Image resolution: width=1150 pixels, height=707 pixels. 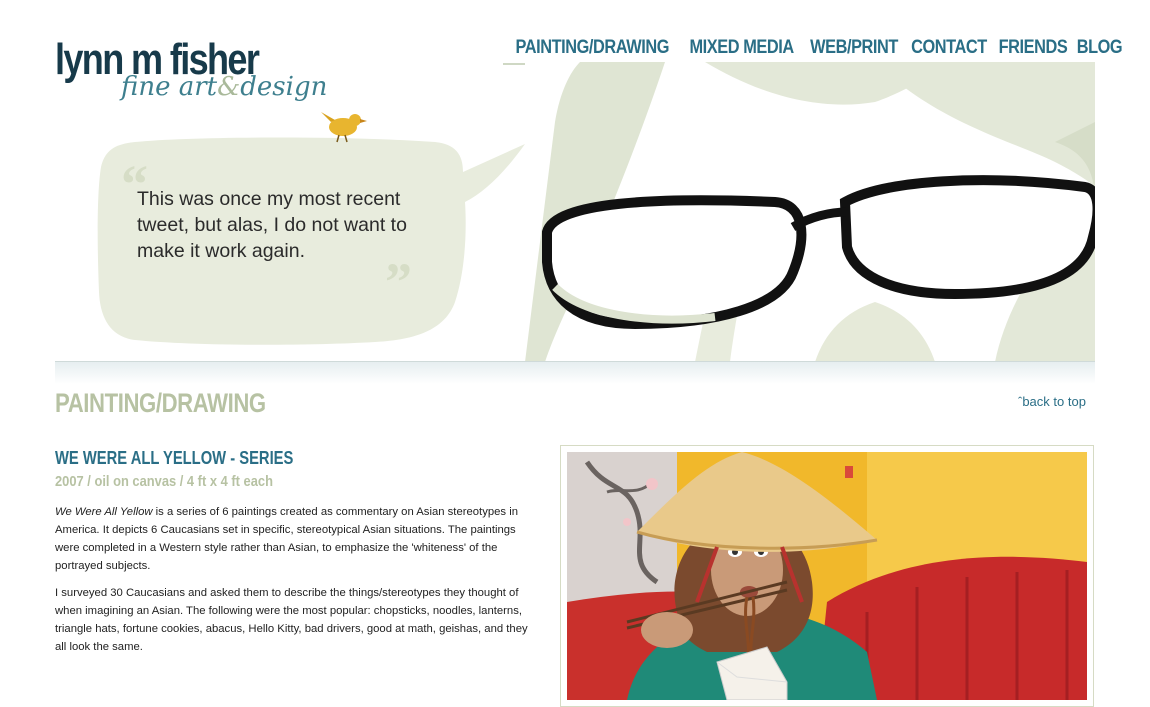 What do you see at coordinates (160, 403) in the screenshot?
I see `section-title: PAINTING/DRAWING` at bounding box center [160, 403].